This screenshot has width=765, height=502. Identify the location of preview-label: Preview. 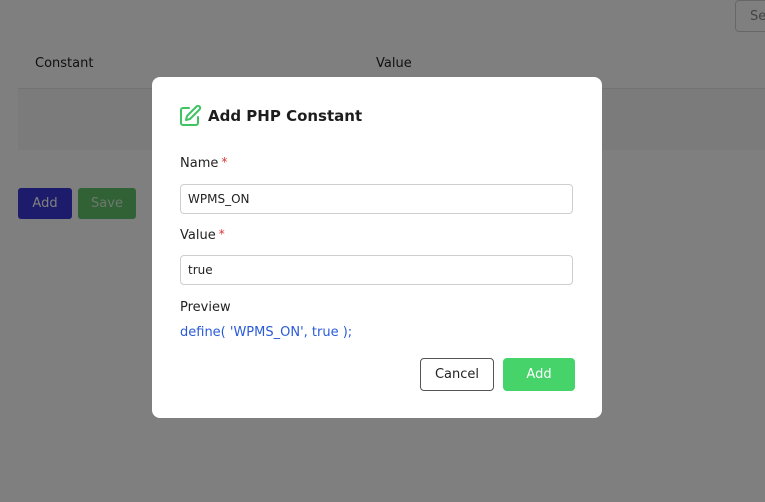
(205, 307).